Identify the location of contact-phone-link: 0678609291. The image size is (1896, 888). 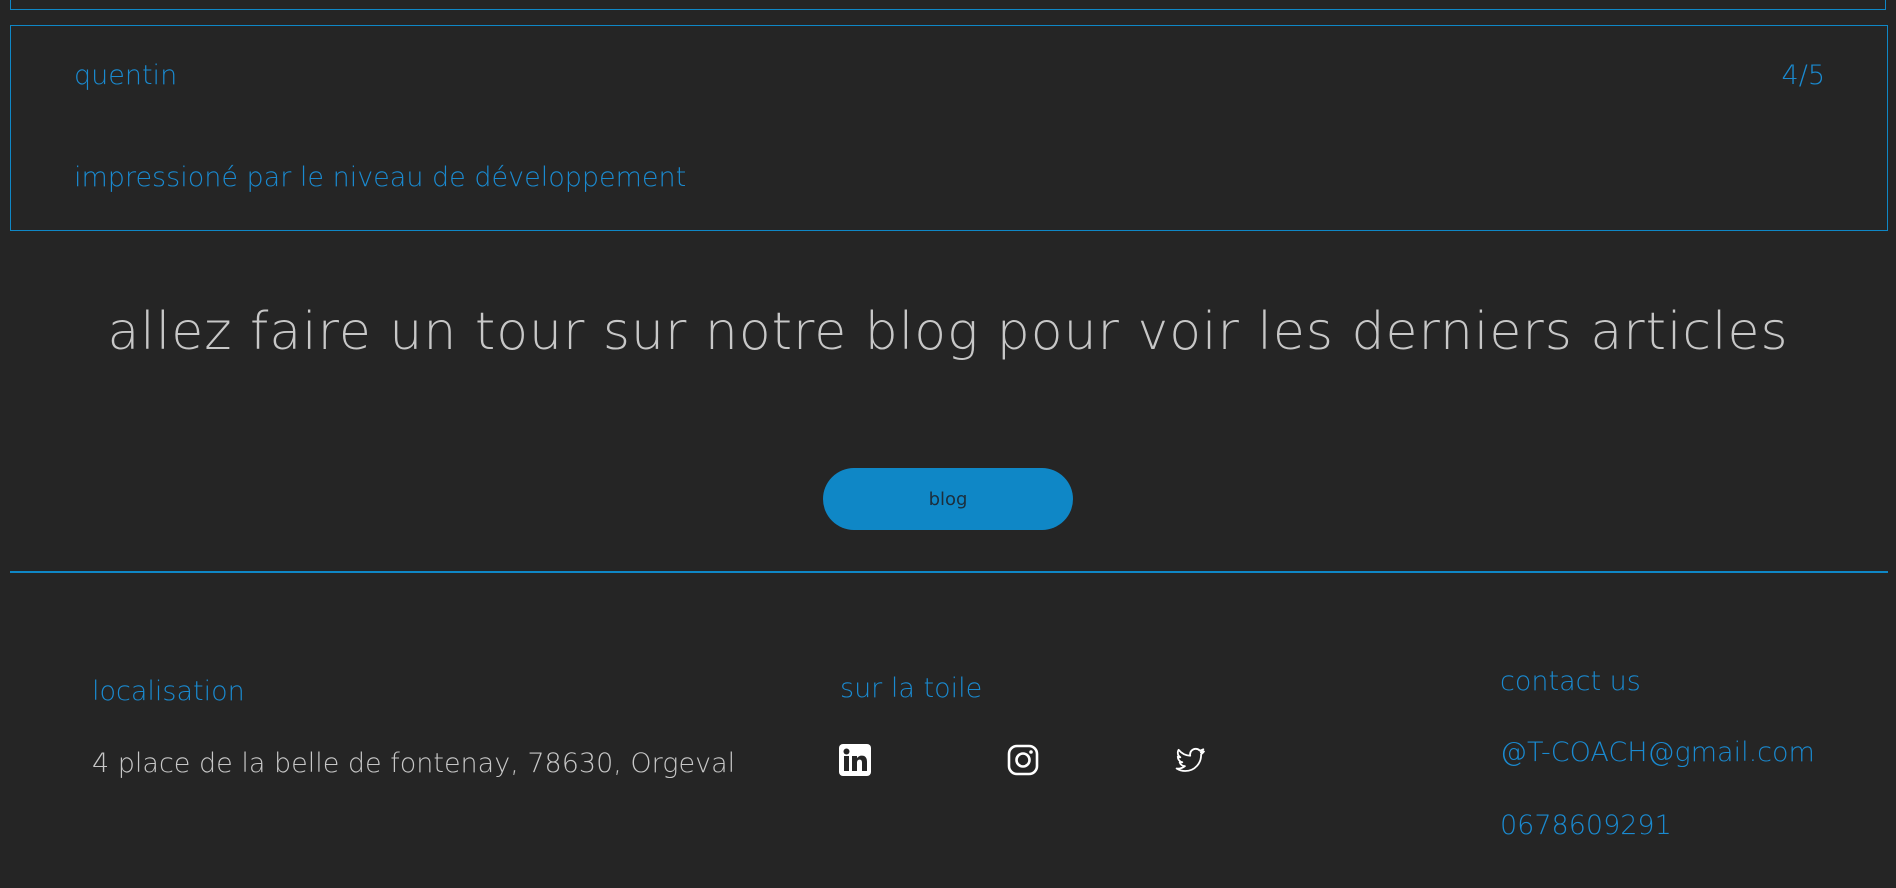
(1586, 825).